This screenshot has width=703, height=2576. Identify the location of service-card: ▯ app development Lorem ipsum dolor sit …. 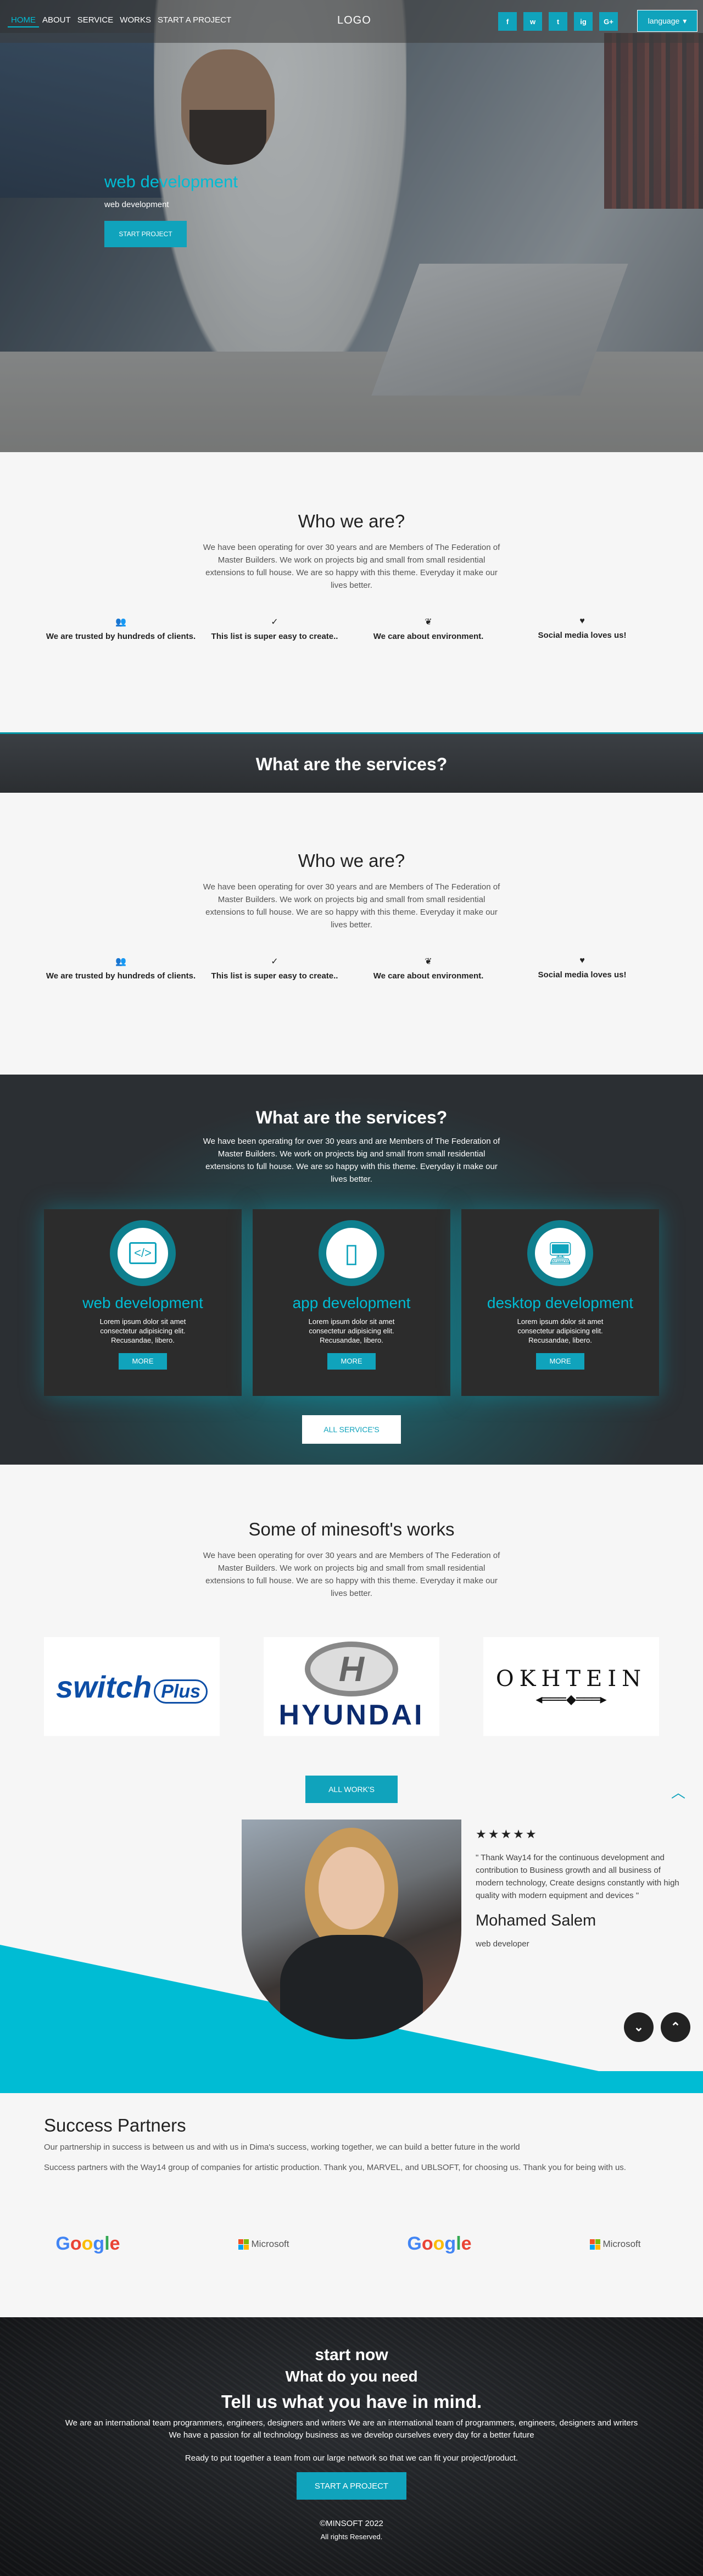
(351, 1302).